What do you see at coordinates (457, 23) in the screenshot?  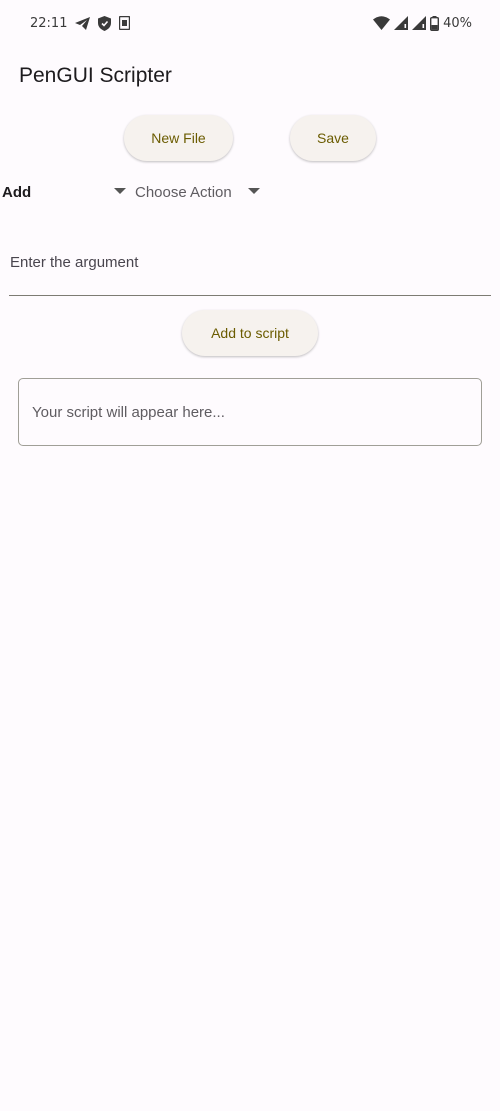 I see `battery-percent: 40%` at bounding box center [457, 23].